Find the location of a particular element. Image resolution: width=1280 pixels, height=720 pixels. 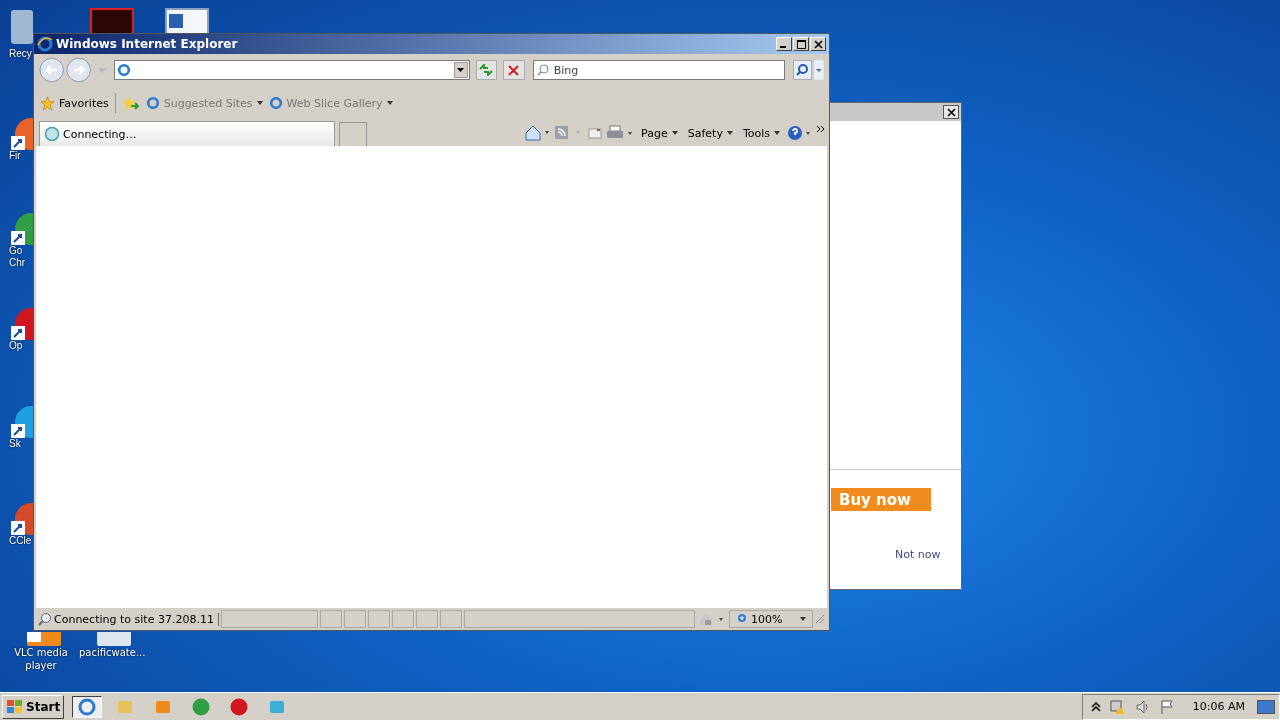

mail-icon is located at coordinates (595, 133).